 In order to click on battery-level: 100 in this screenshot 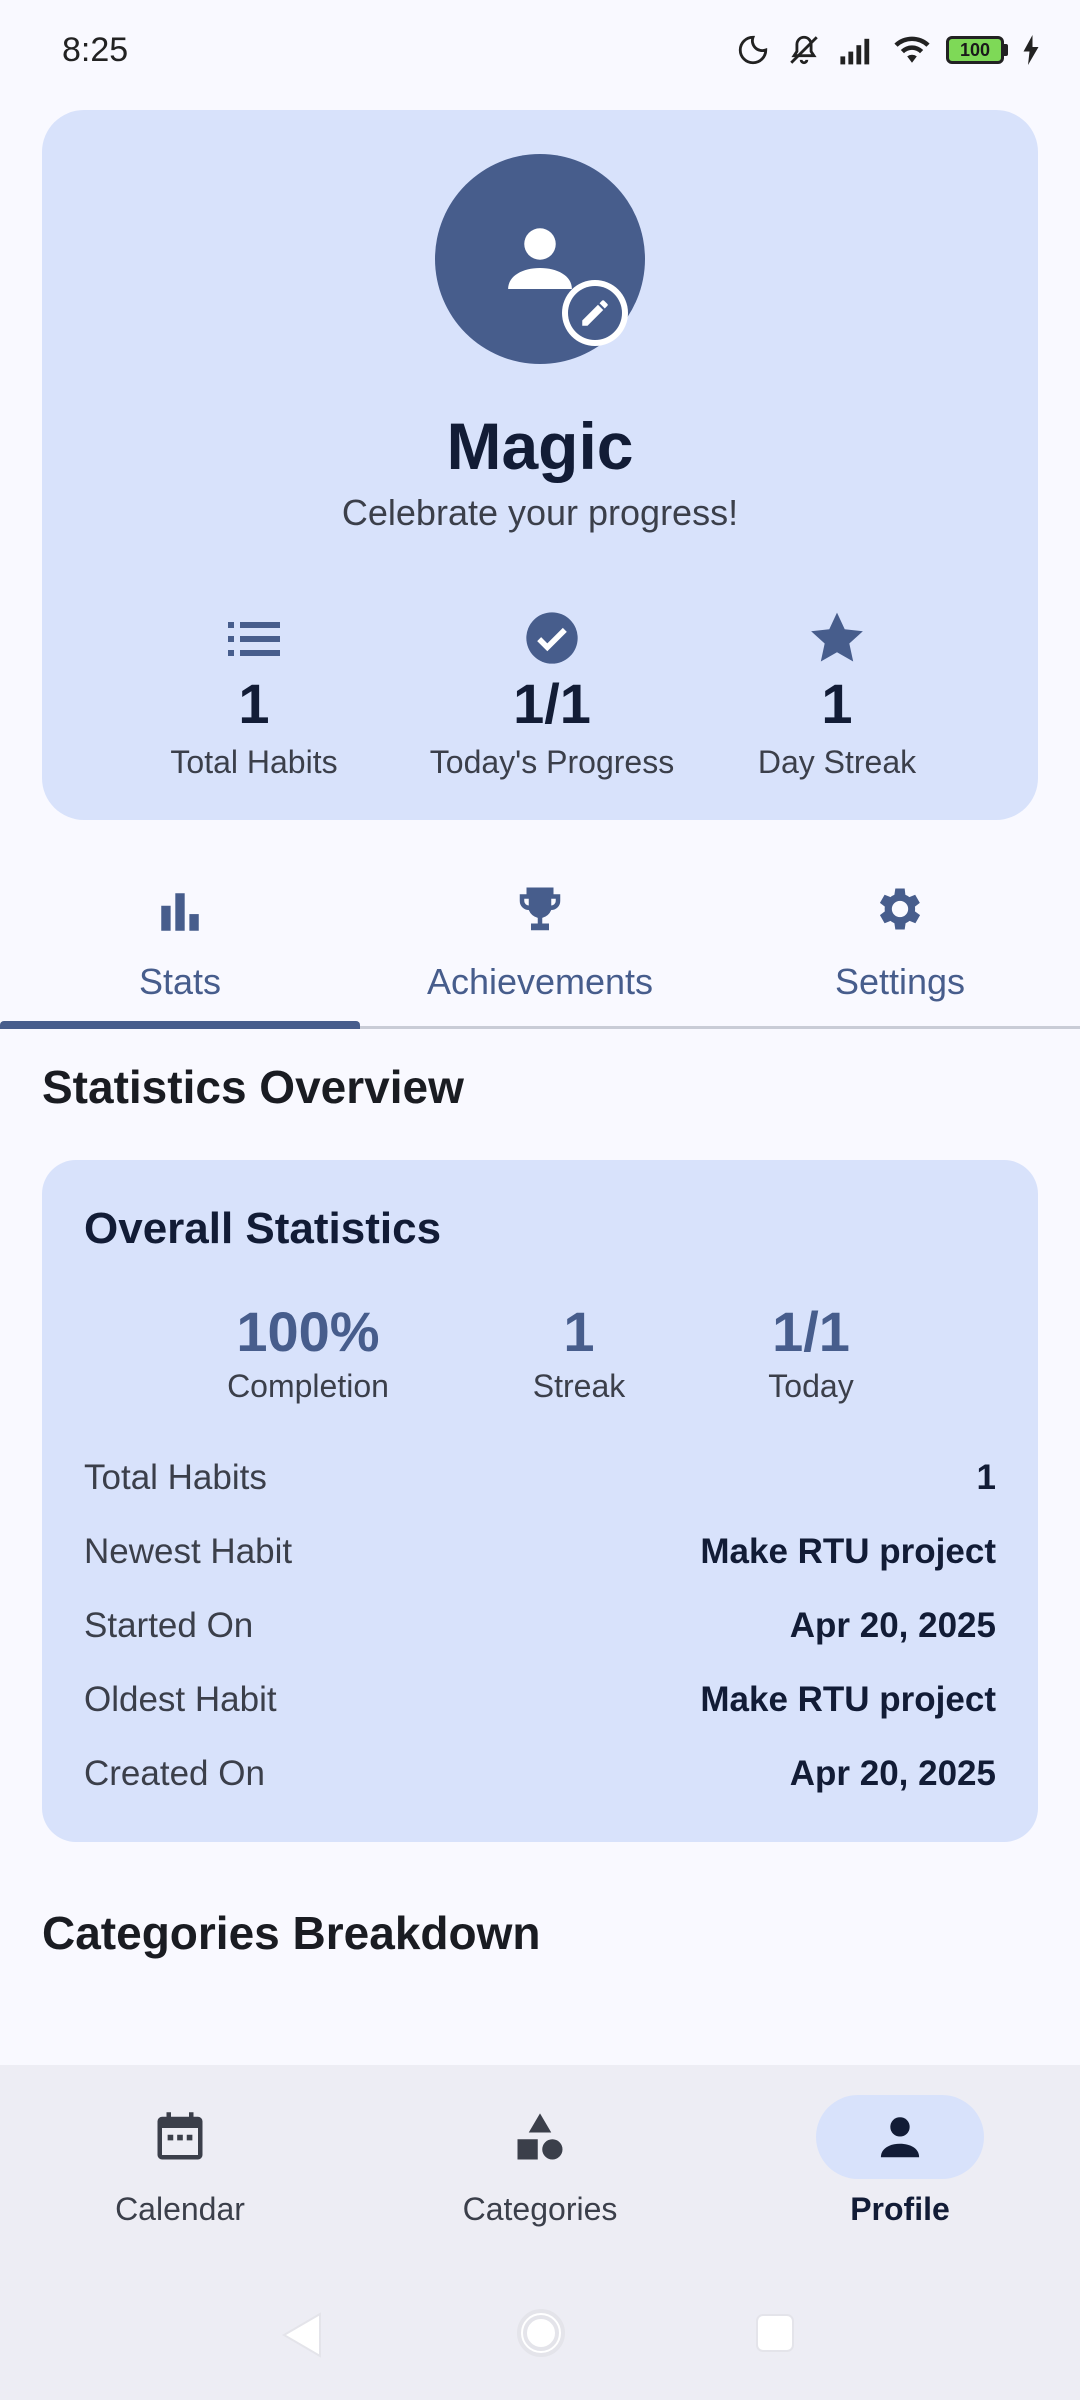, I will do `click(975, 50)`.